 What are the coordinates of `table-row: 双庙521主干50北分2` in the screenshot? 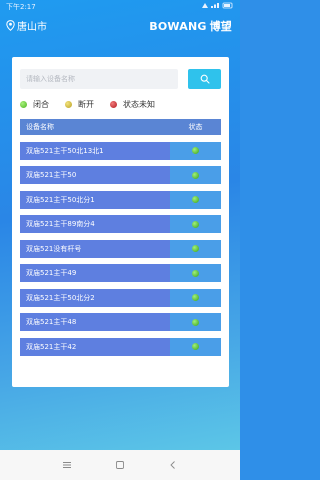 It's located at (120, 297).